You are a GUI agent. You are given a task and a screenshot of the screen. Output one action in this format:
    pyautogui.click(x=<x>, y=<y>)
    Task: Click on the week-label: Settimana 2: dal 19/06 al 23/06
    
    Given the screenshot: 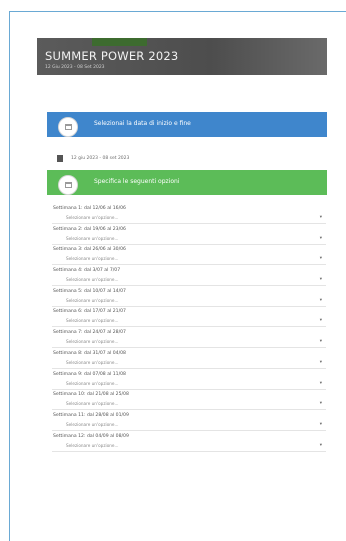 What is the action you would take?
    pyautogui.click(x=89, y=229)
    